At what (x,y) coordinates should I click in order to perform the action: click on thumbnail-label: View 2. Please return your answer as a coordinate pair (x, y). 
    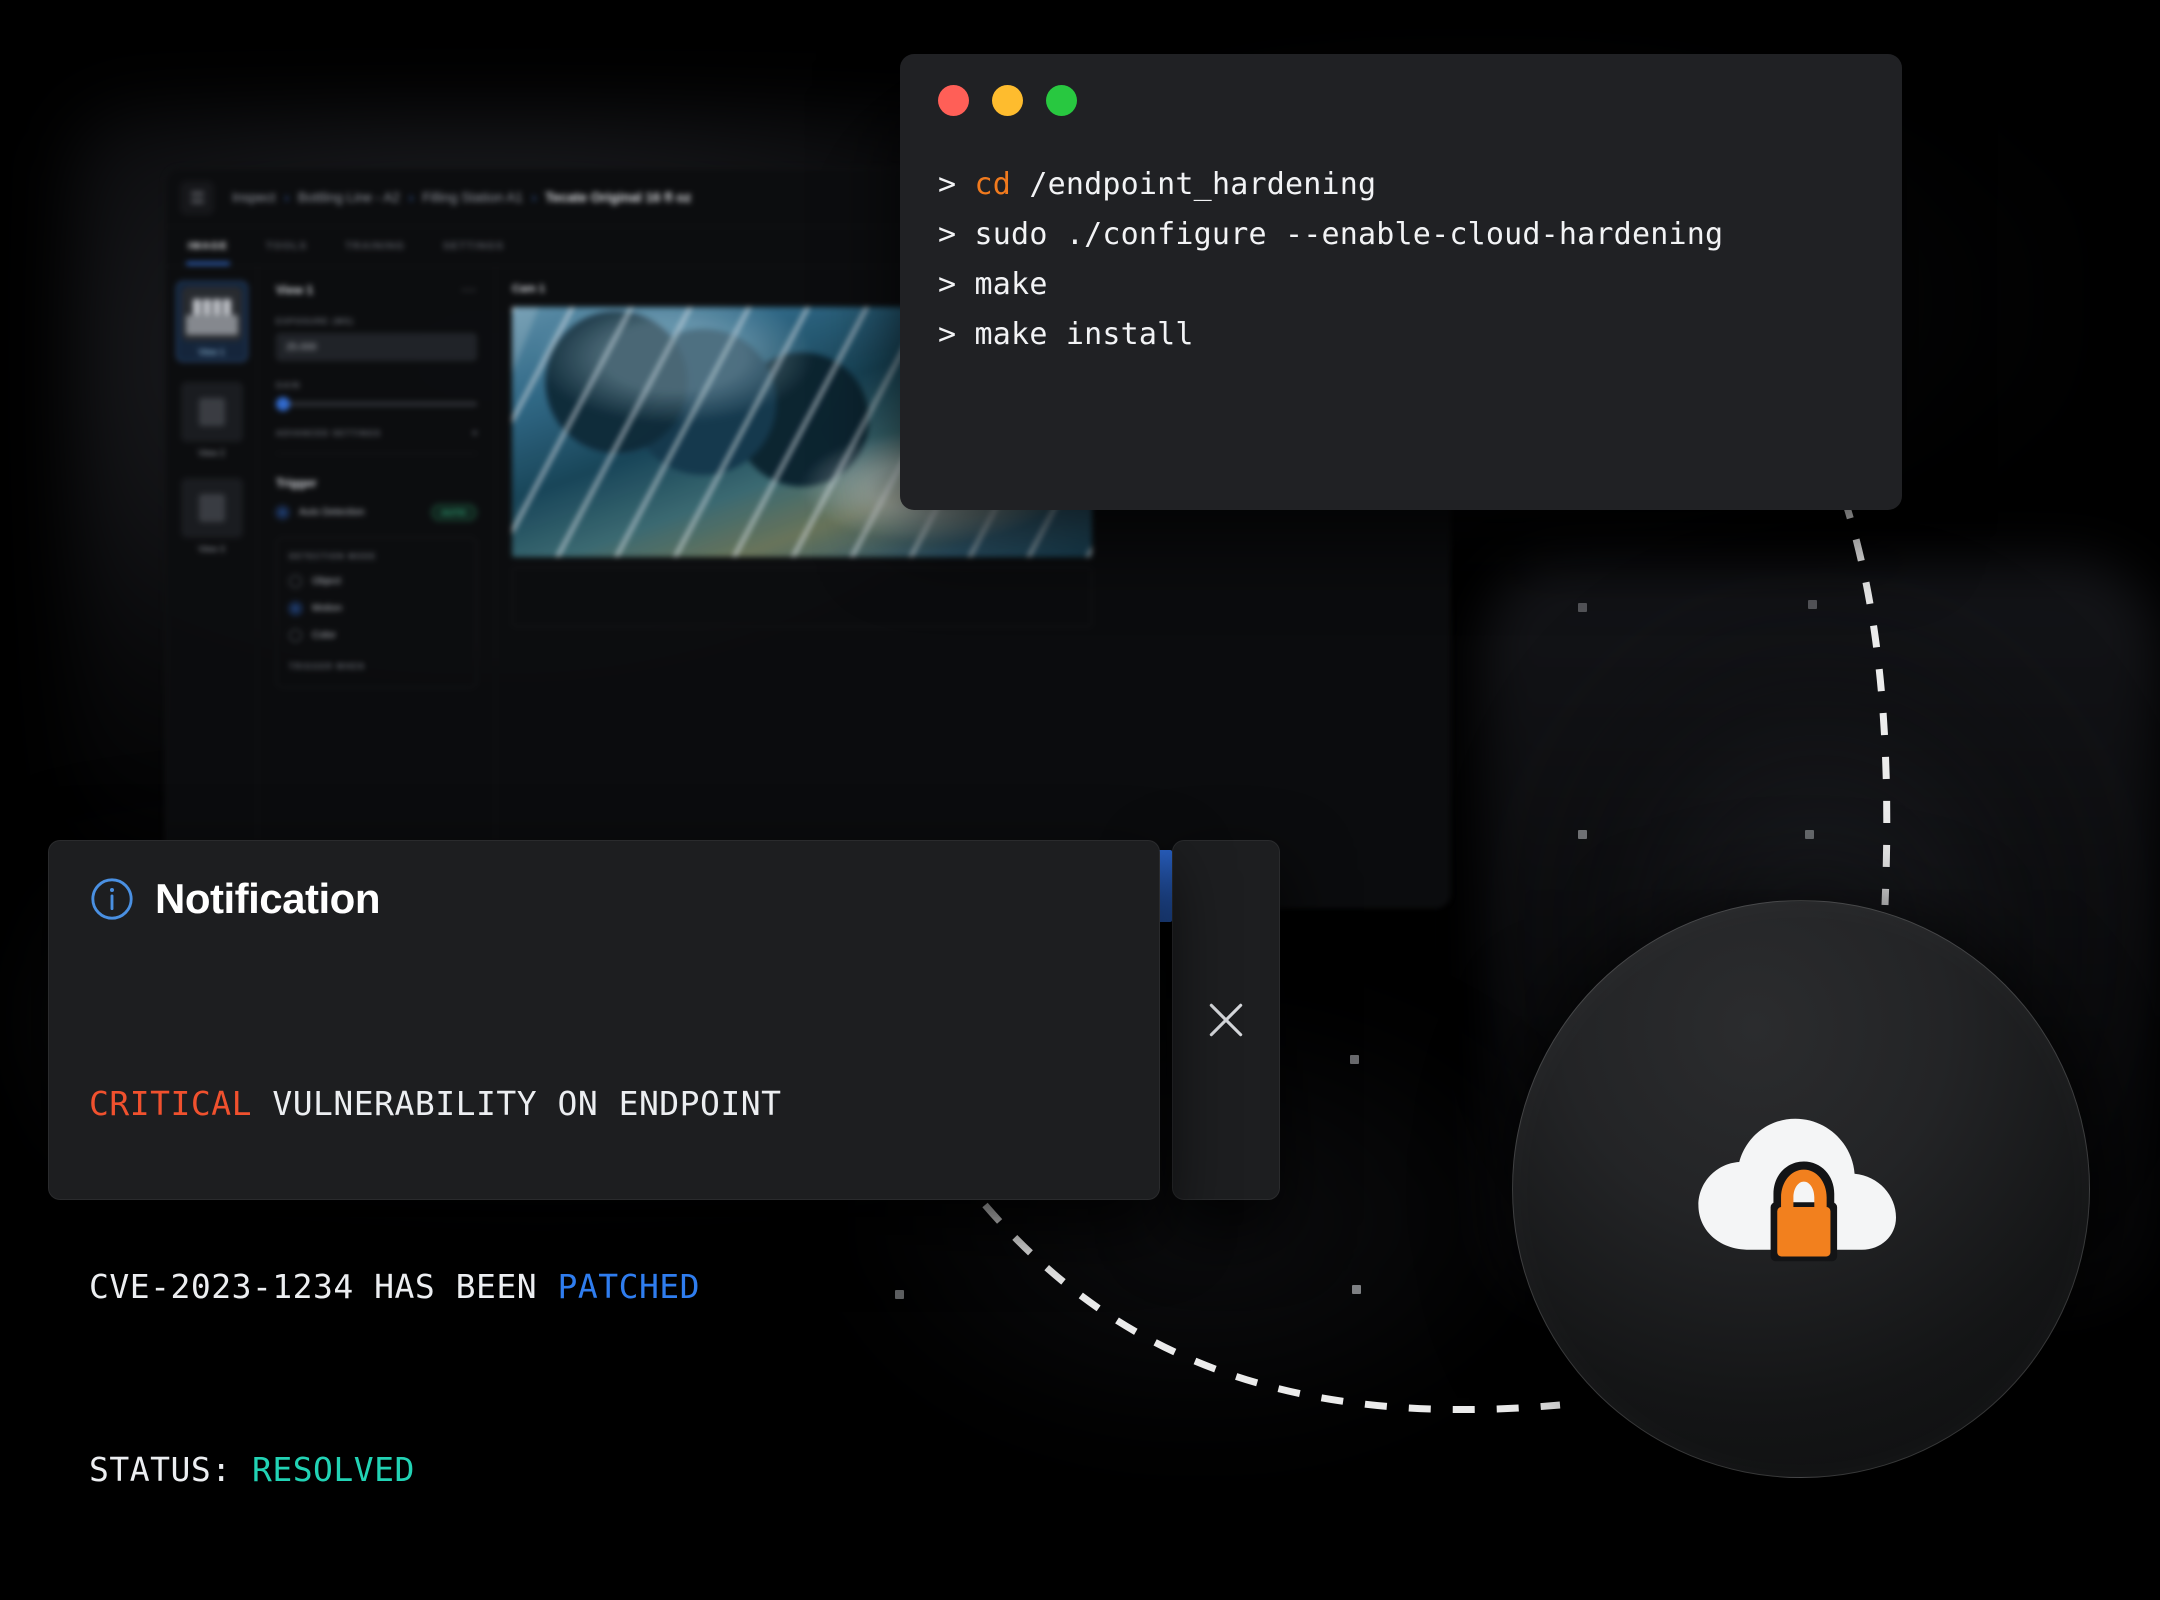
    Looking at the image, I should click on (211, 453).